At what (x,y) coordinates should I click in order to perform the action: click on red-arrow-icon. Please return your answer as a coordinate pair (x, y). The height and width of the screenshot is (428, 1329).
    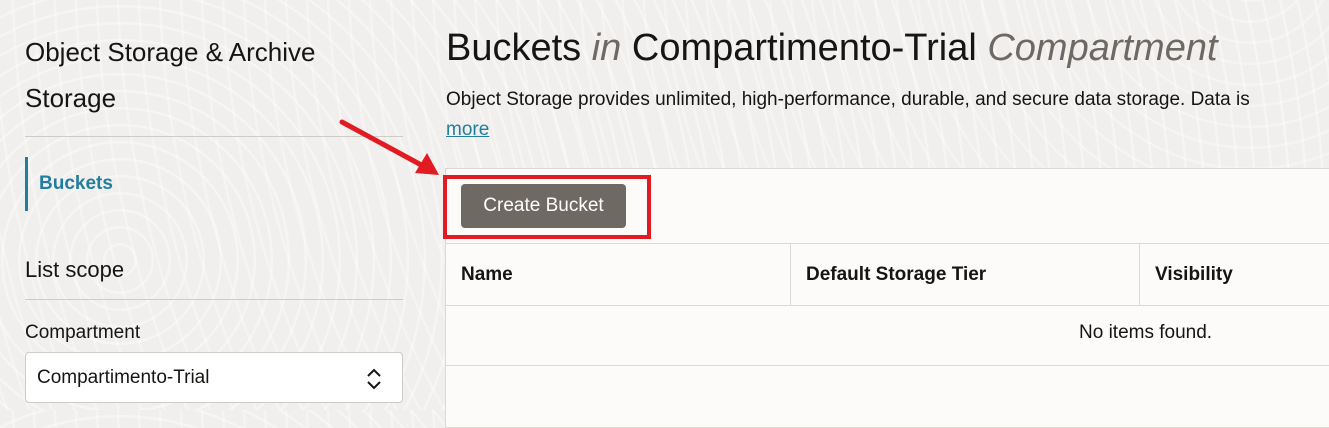
    Looking at the image, I should click on (389, 147).